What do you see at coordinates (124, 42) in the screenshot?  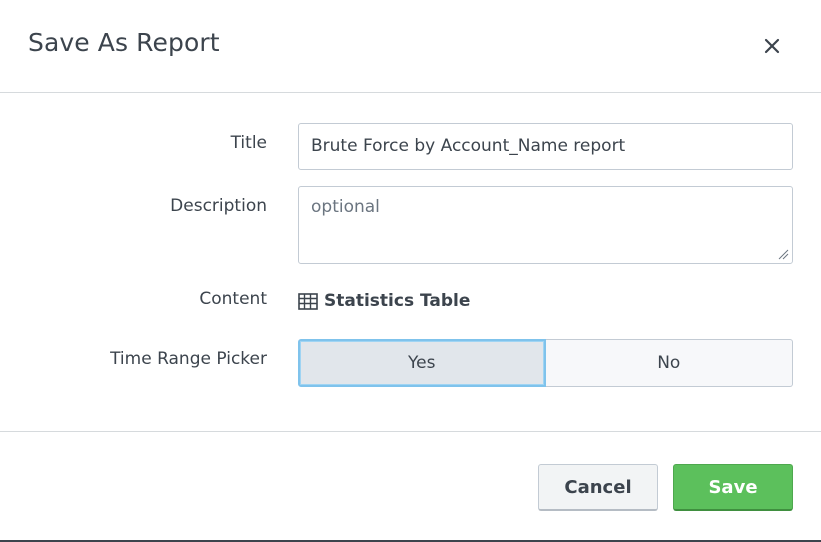 I see `dialog-title: Save As Report` at bounding box center [124, 42].